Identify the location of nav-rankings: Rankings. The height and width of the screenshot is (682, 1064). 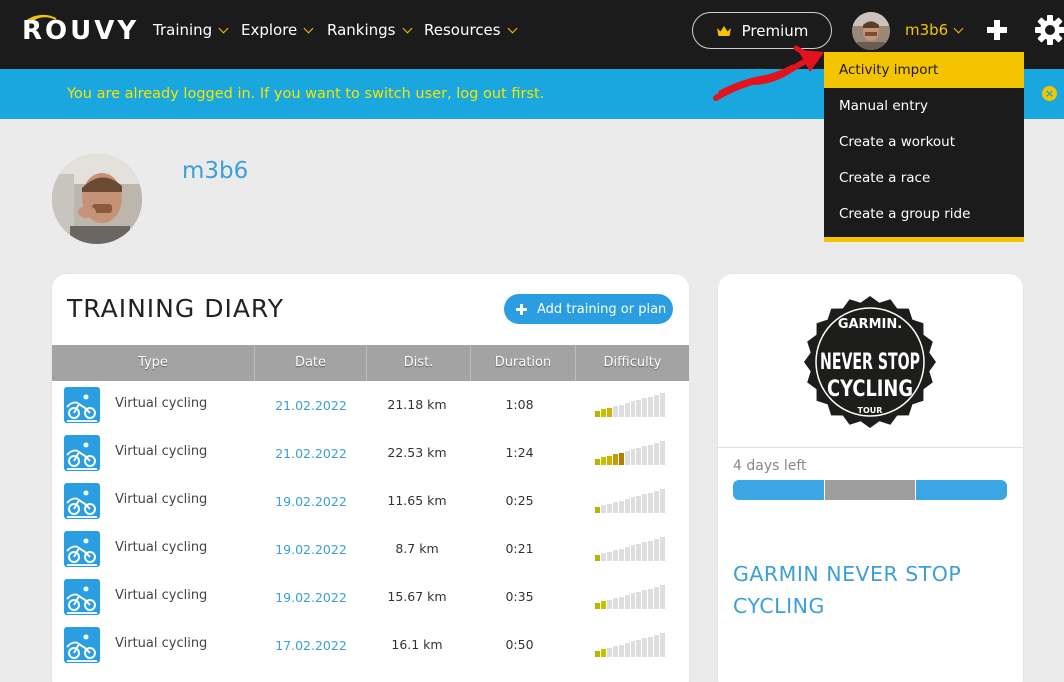
(369, 30).